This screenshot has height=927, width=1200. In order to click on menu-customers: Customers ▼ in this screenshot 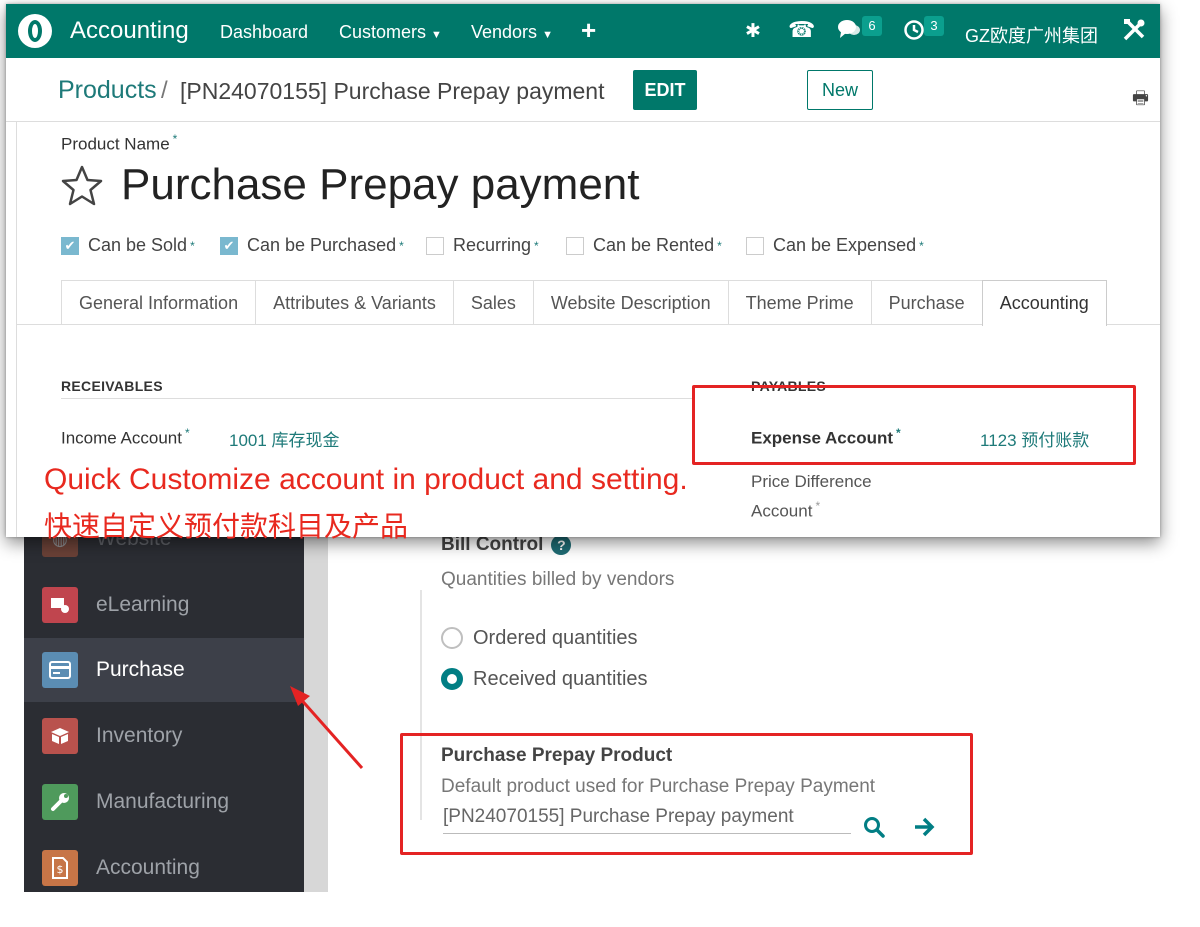, I will do `click(390, 32)`.